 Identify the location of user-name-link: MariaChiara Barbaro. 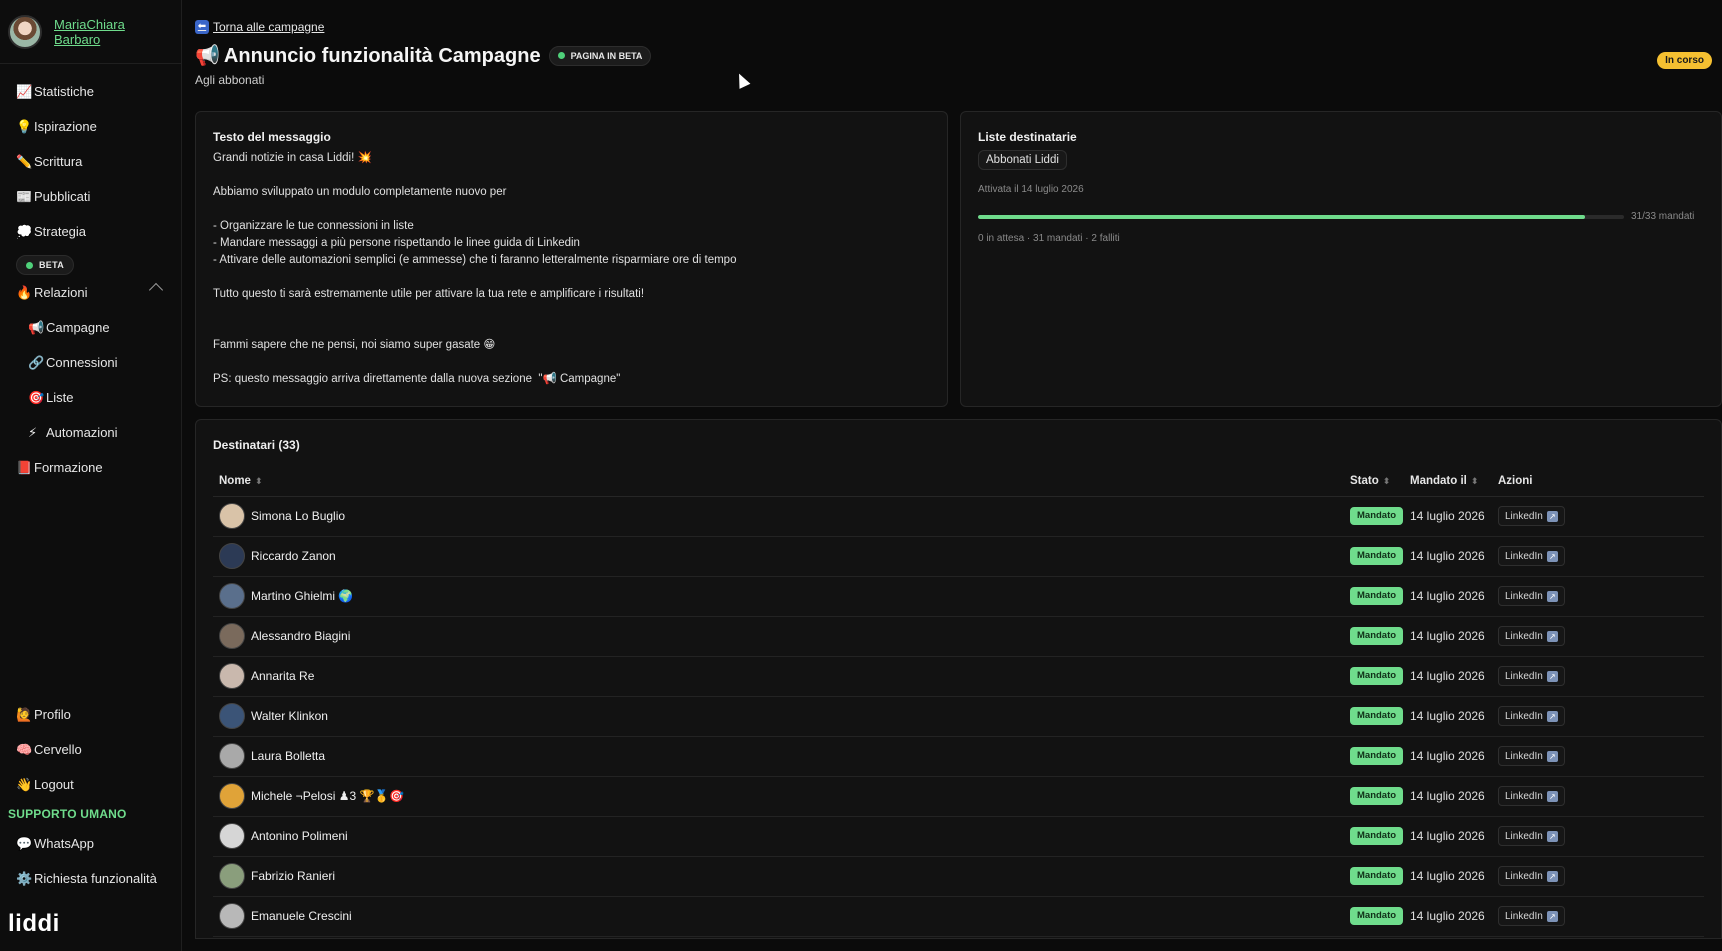
(113, 32).